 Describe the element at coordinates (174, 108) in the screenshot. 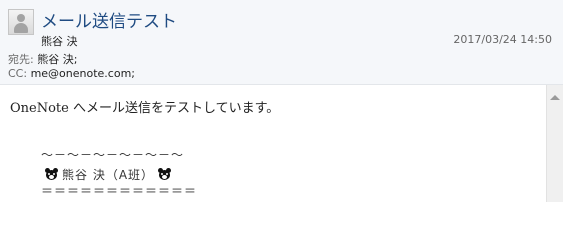

I see `intro-text: へメール送信をテストしています。` at that location.